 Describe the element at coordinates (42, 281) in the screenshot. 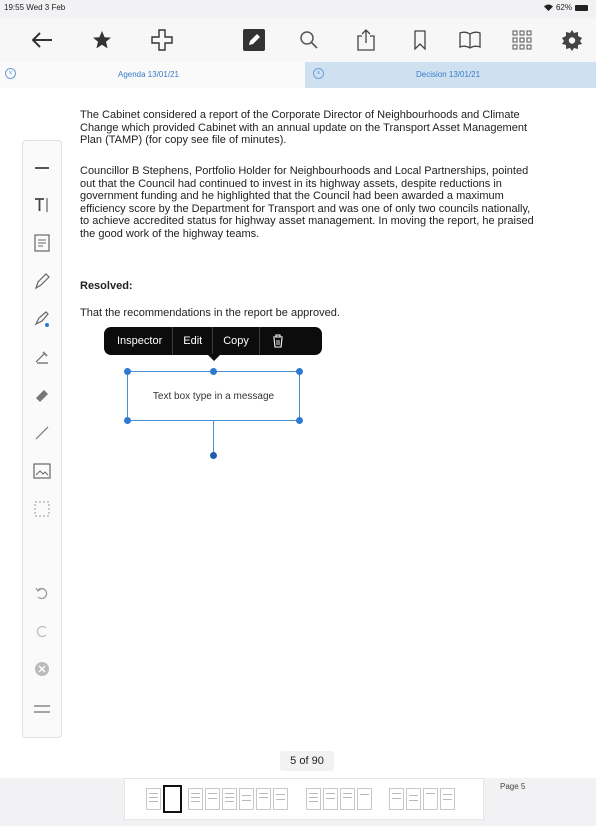

I see `pen-tool-icon` at that location.